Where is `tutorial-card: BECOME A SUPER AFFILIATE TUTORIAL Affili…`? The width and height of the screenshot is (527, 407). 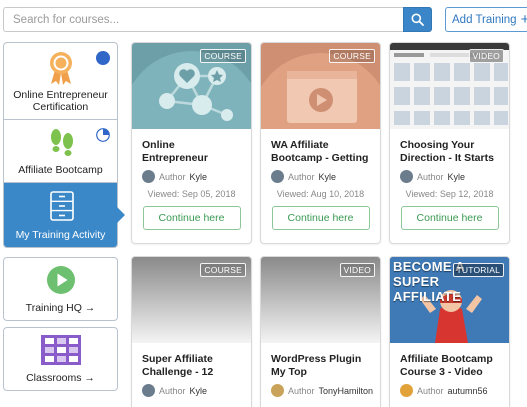 tutorial-card: BECOME A SUPER AFFILIATE TUTORIAL Affili… is located at coordinates (449, 331).